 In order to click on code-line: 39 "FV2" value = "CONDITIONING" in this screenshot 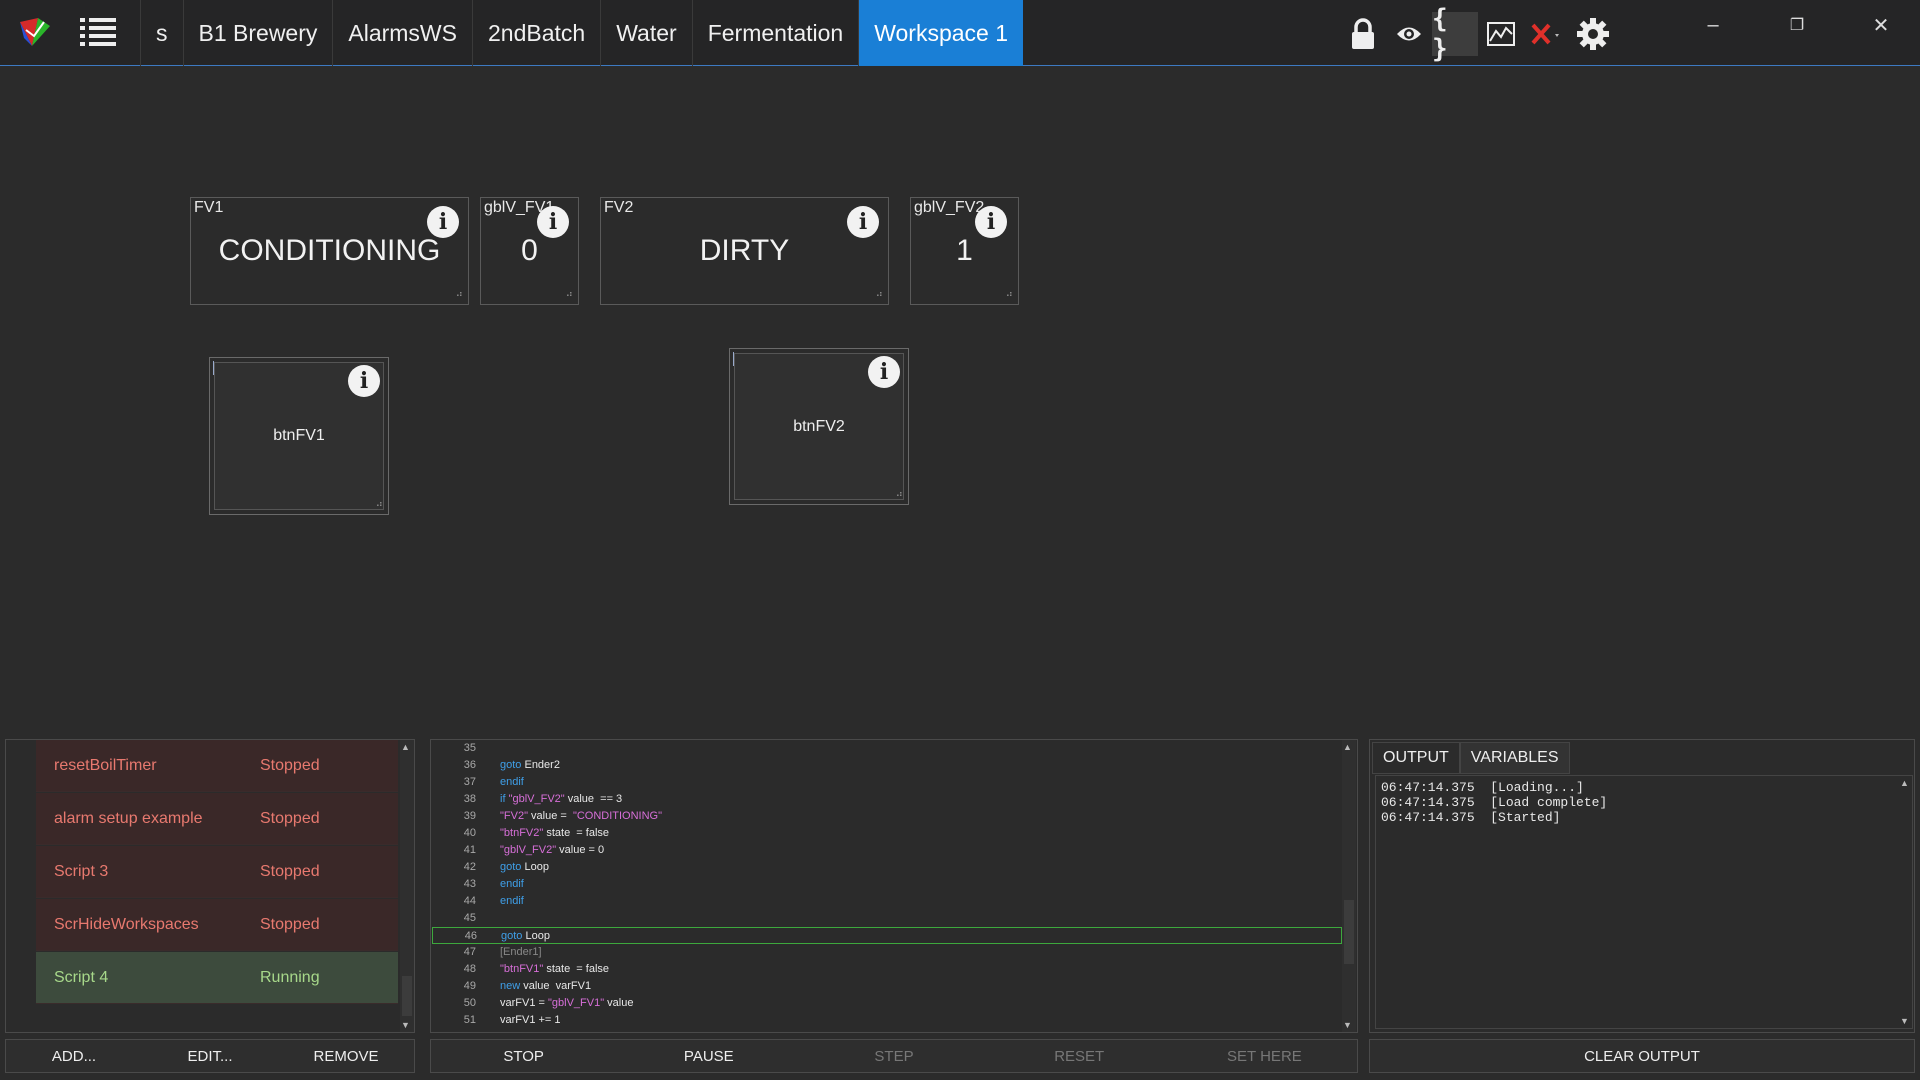, I will do `click(887, 816)`.